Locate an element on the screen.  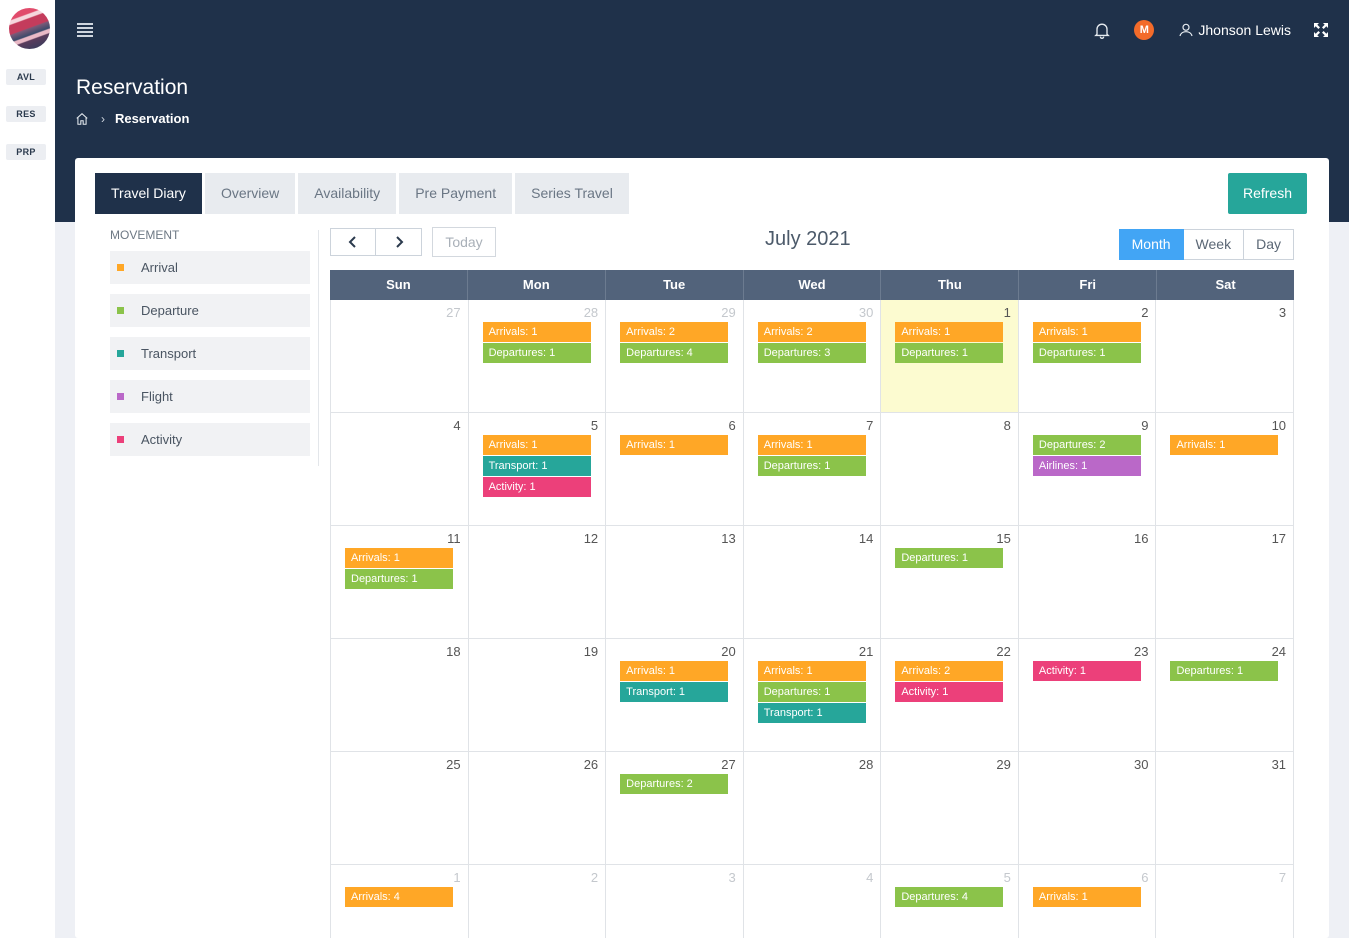
refresh-button: Refresh is located at coordinates (1267, 193).